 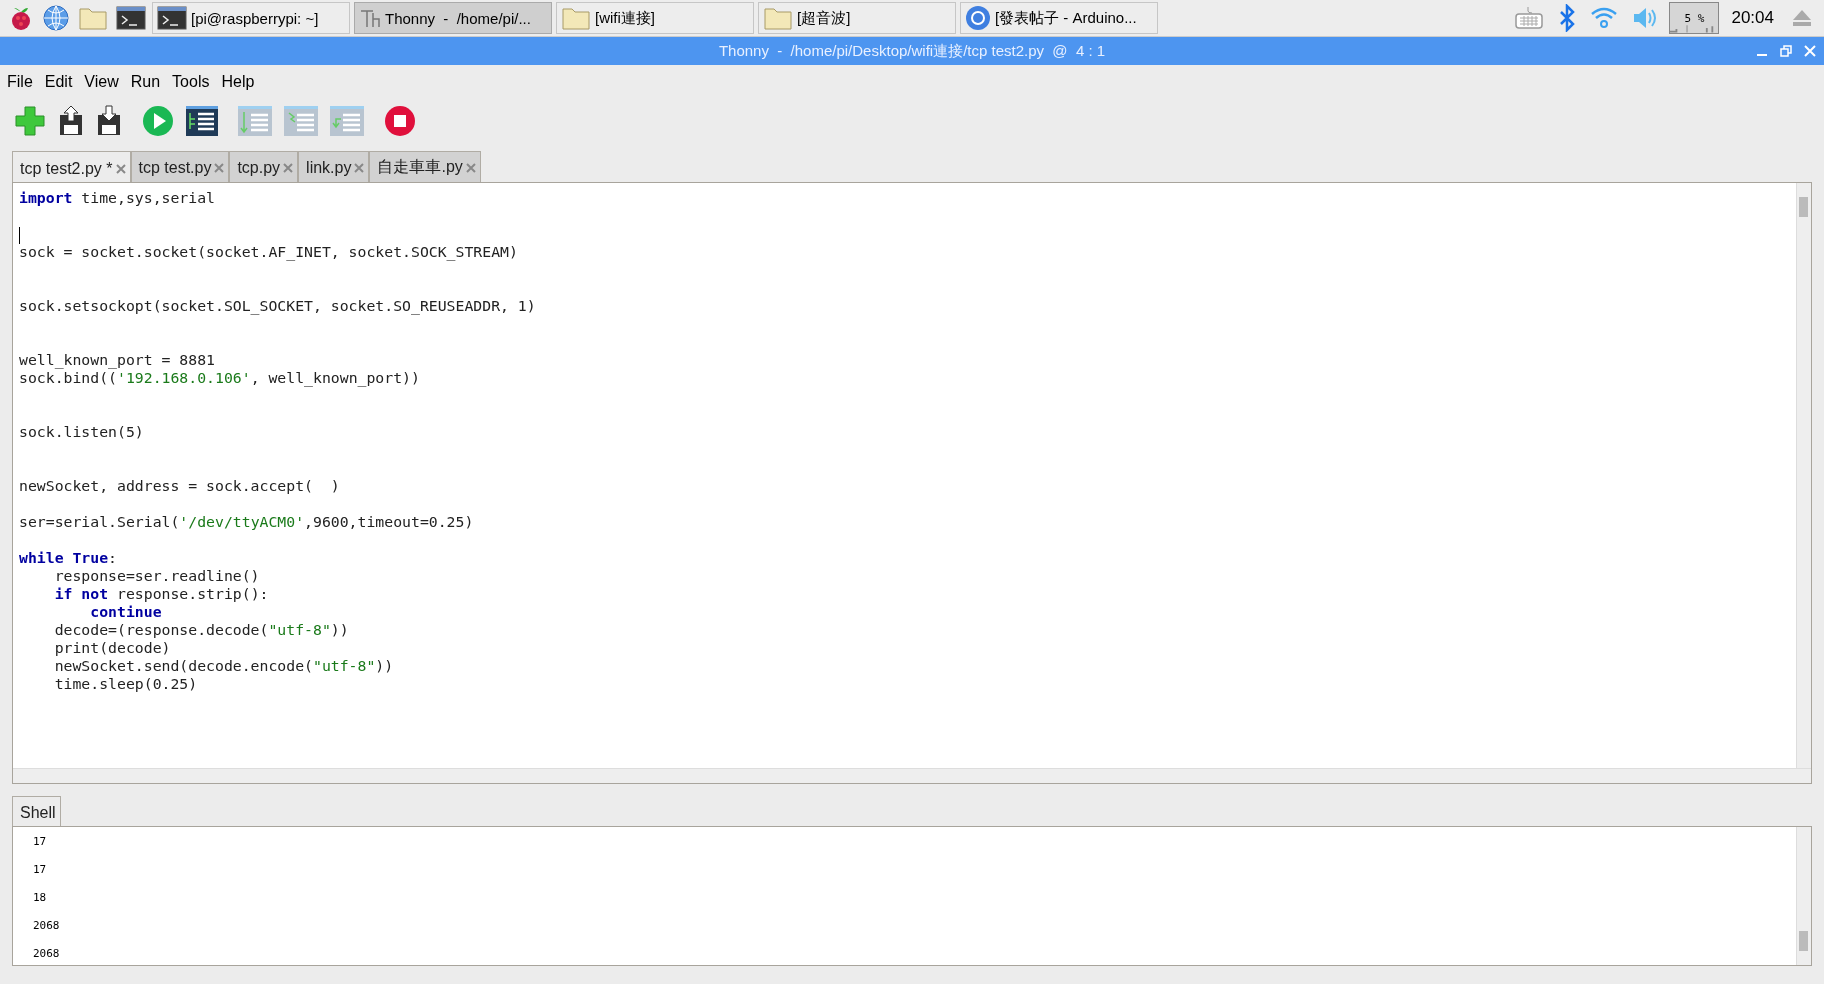 I want to click on floppy-upload-icon, so click(x=71, y=121).